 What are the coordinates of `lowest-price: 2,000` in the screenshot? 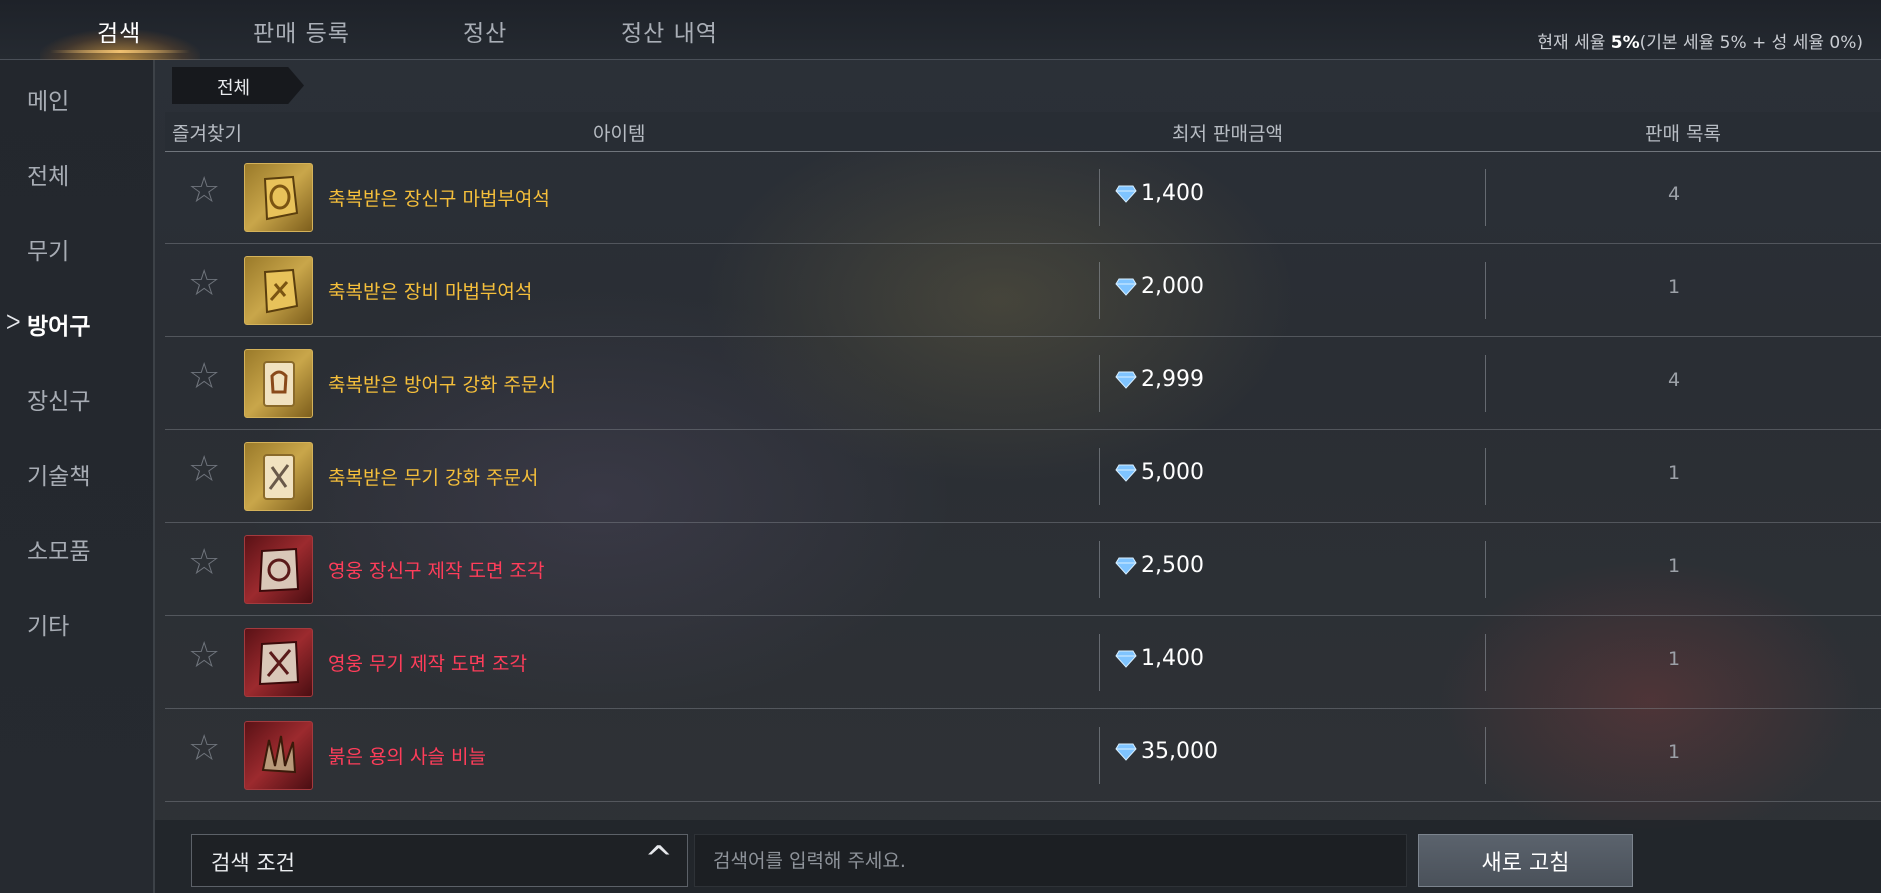 It's located at (1159, 286).